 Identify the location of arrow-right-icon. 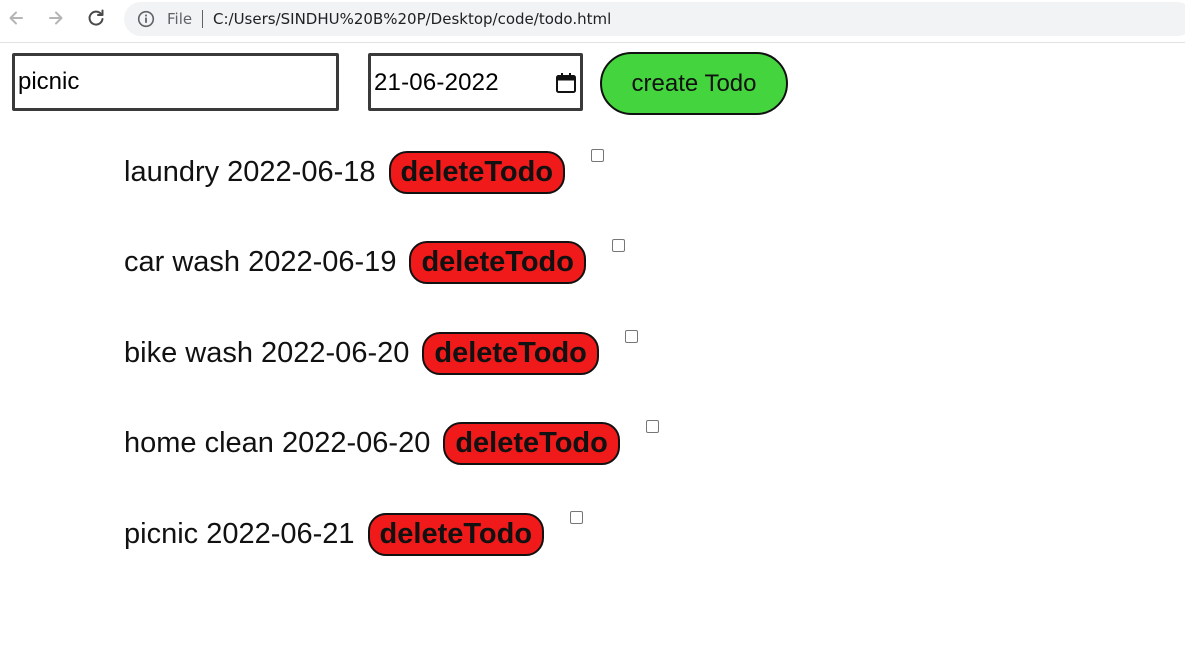
(56, 18).